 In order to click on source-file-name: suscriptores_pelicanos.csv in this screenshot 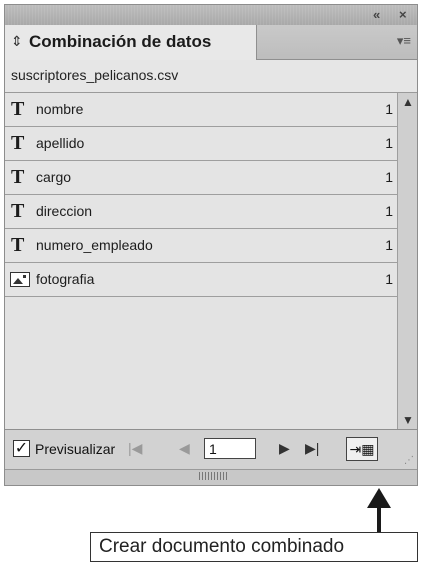, I will do `click(95, 75)`.